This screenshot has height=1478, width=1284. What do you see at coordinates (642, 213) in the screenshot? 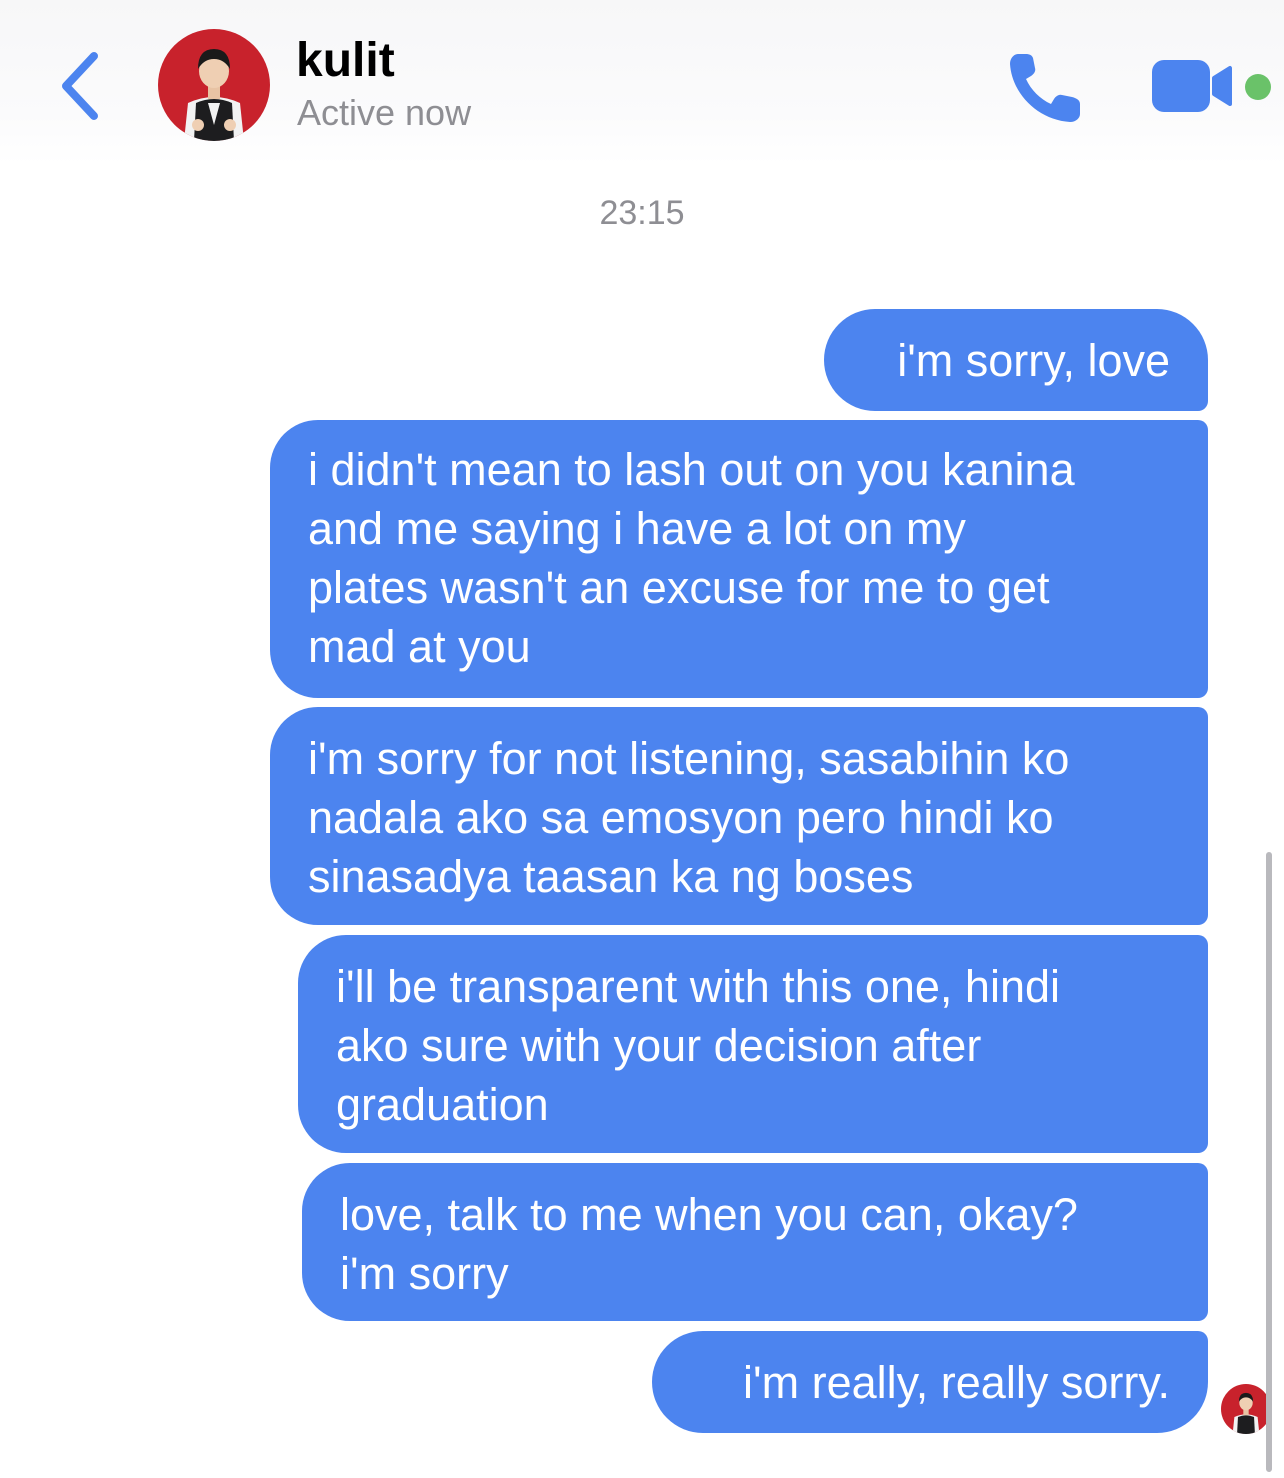
I see `message-timestamp: 23:15` at bounding box center [642, 213].